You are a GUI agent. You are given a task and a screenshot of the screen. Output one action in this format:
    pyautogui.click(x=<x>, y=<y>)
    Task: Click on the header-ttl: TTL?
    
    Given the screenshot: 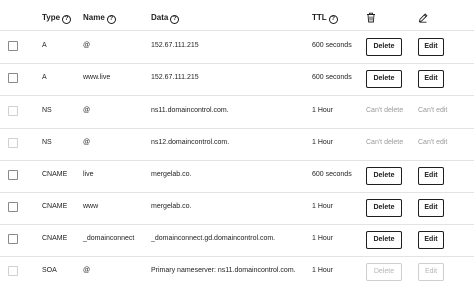 What is the action you would take?
    pyautogui.click(x=325, y=18)
    